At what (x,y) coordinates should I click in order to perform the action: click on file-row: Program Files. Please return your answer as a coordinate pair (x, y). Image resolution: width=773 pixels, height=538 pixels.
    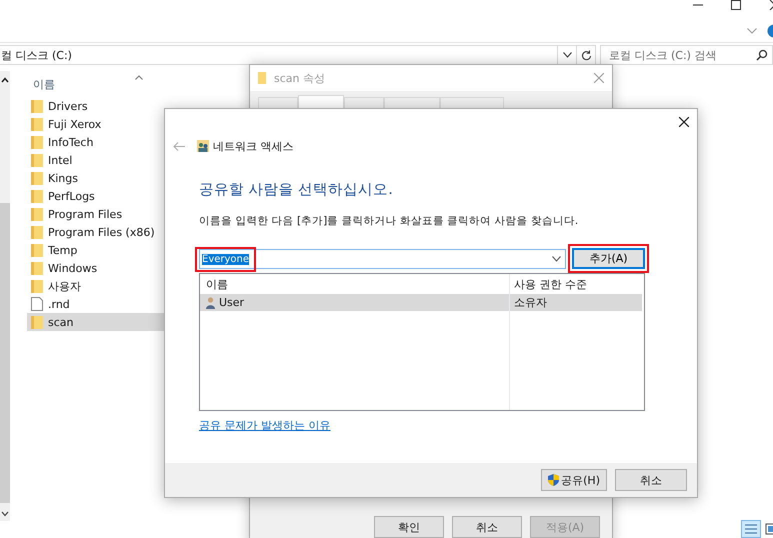
    Looking at the image, I should click on (96, 214).